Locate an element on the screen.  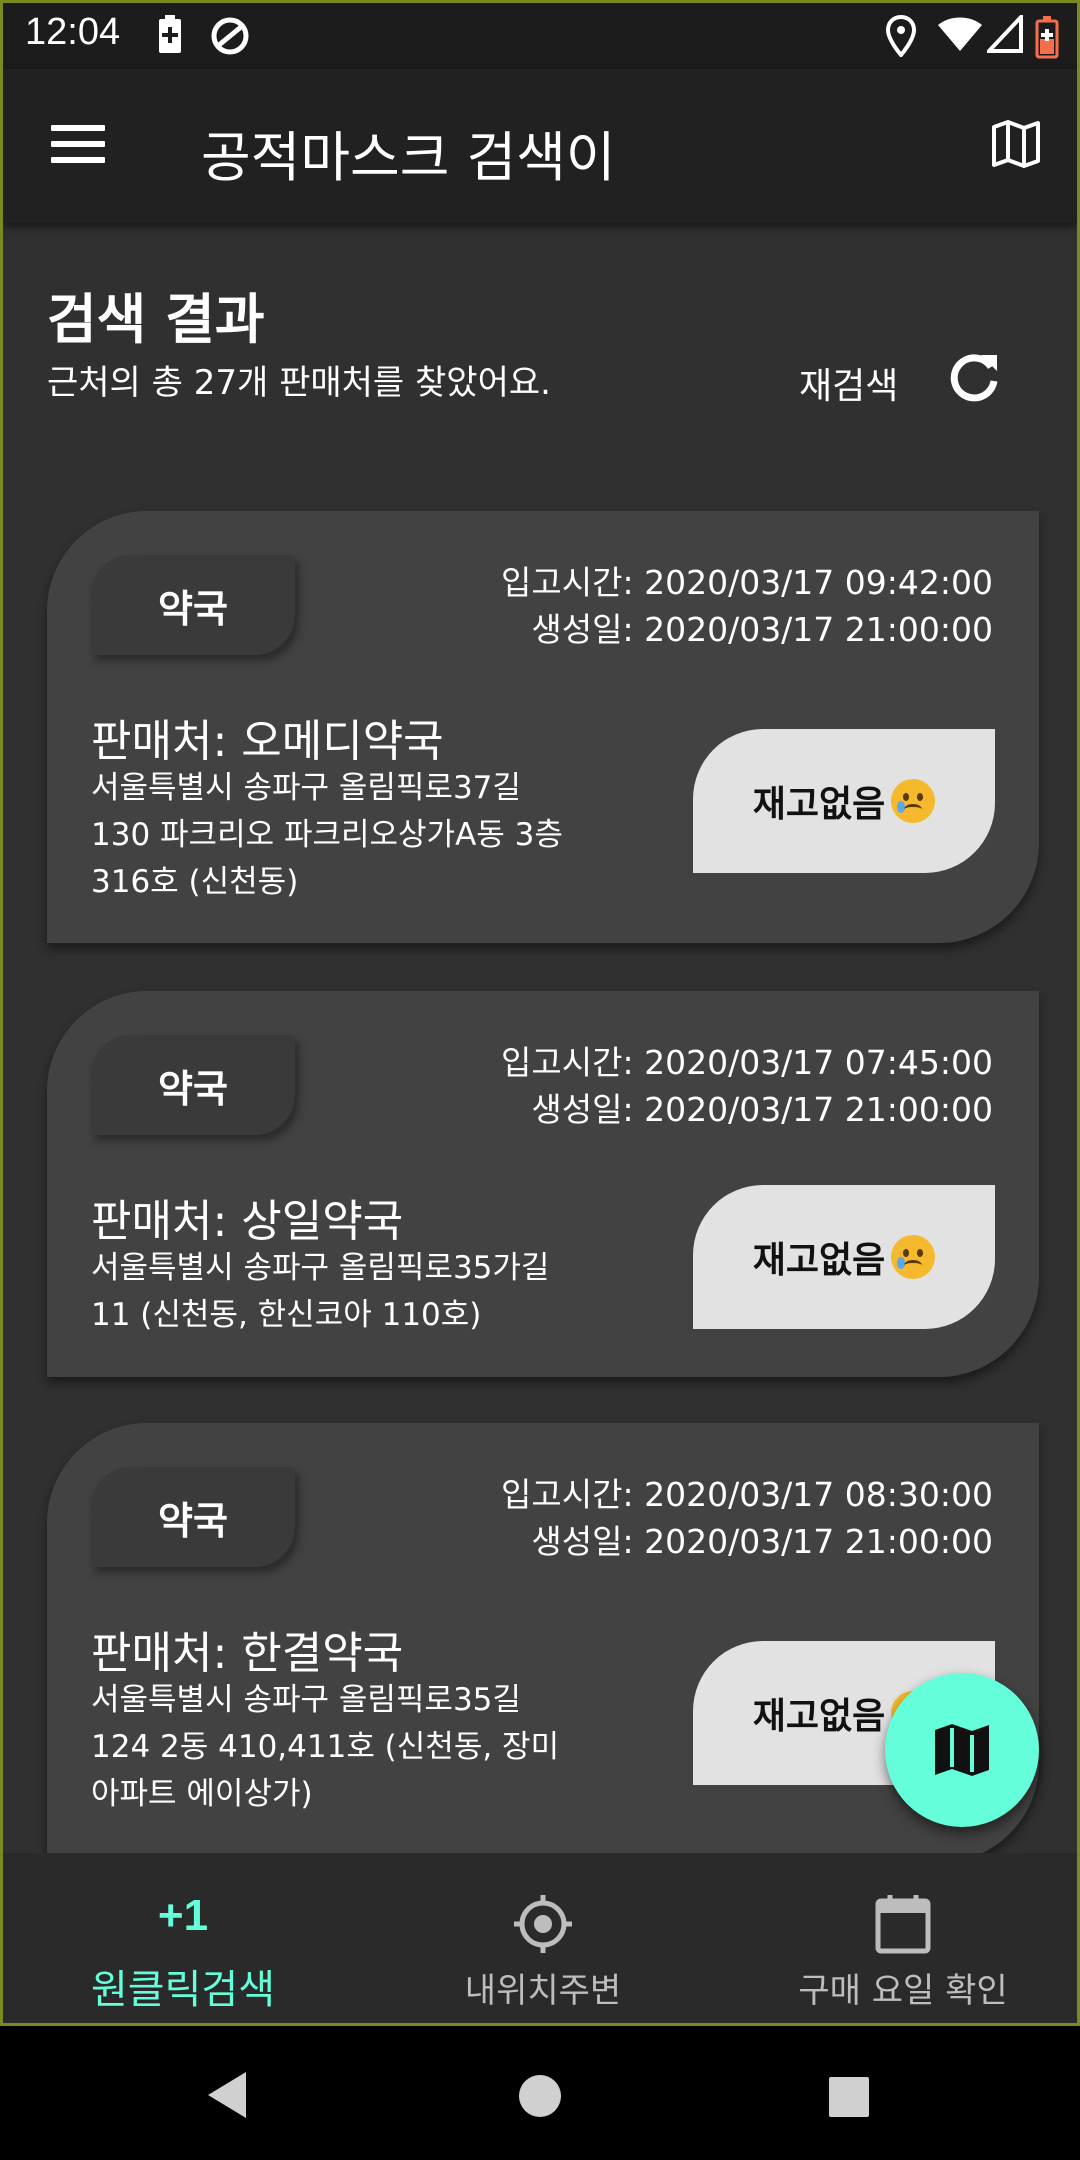
nav-one-click-search: +1 원클릭검색 is located at coordinates (183, 1938).